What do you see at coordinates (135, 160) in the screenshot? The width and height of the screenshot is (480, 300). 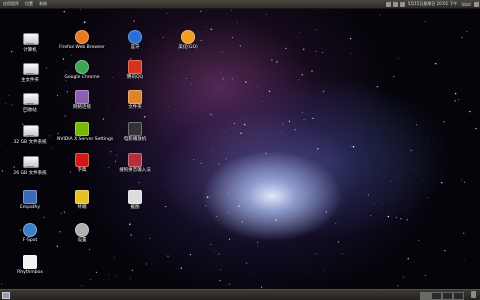 I see `sogou-icon` at bounding box center [135, 160].